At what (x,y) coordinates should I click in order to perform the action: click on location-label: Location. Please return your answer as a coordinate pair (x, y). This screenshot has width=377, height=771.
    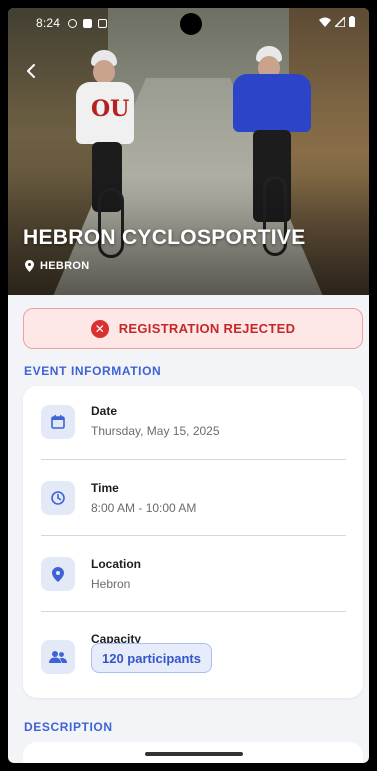
    Looking at the image, I should click on (116, 564).